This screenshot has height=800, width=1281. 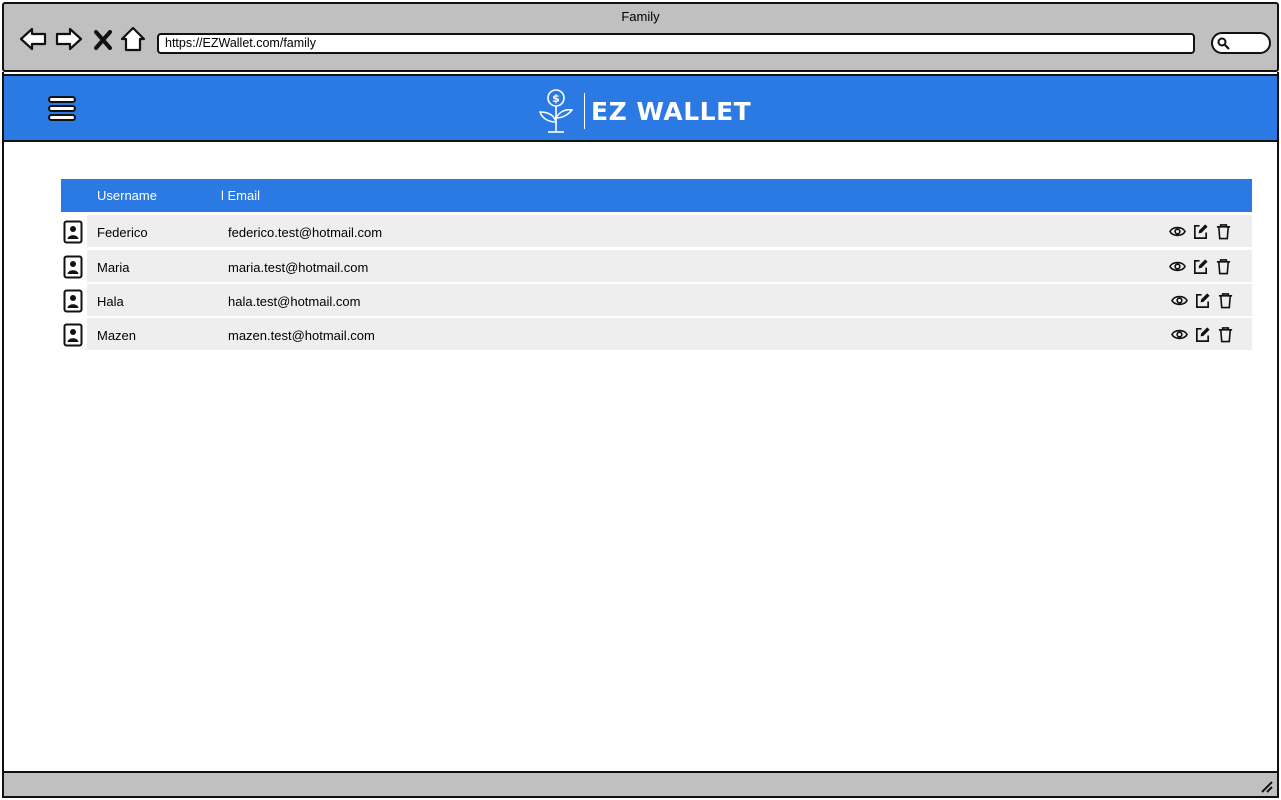 What do you see at coordinates (640, 16) in the screenshot?
I see `window-title: Family` at bounding box center [640, 16].